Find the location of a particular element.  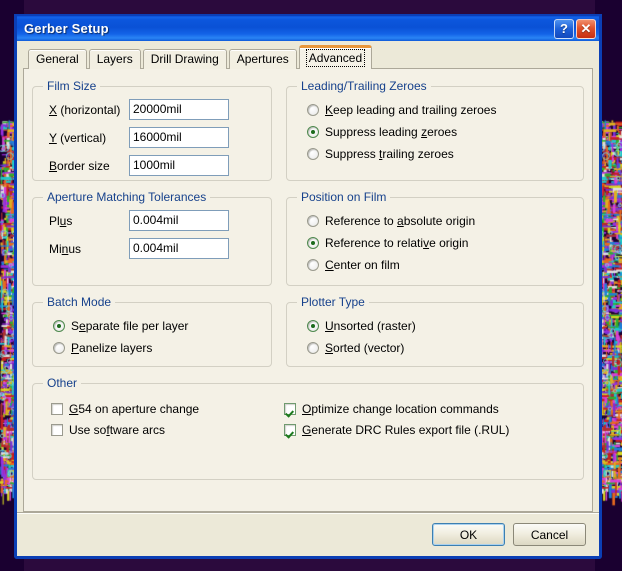

checkbox-option: Use software arcs is located at coordinates (163, 429).